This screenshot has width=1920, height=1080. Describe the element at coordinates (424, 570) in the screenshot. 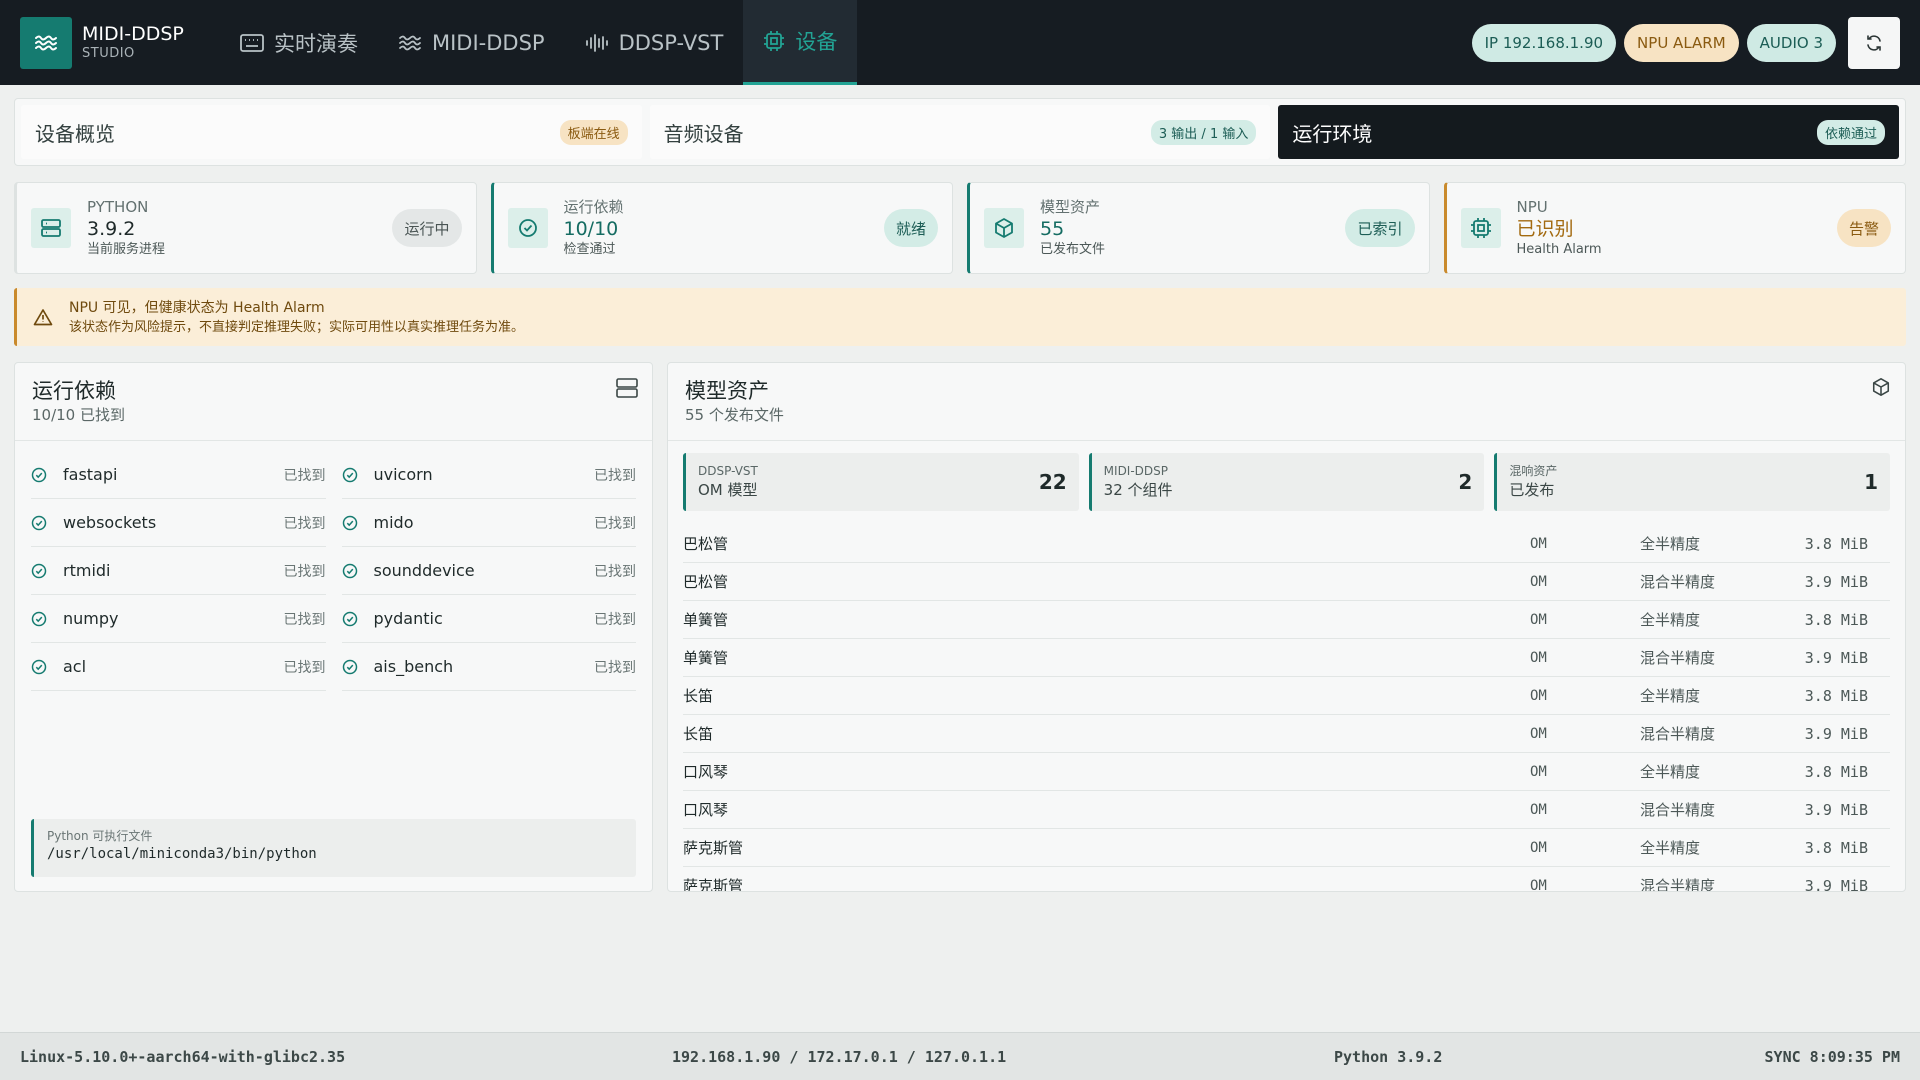

I see `dependency-name: sounddevice` at that location.